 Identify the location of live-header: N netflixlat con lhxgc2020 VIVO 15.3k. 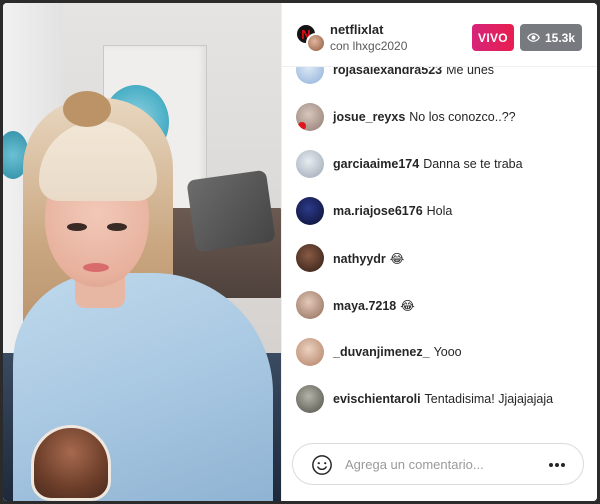
(439, 35).